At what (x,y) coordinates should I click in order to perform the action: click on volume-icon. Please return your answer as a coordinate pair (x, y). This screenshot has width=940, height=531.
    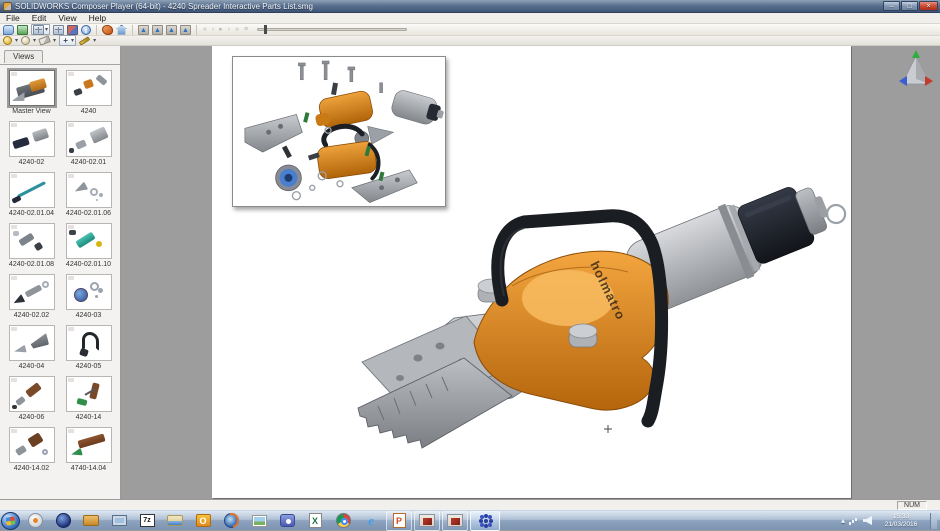
    Looking at the image, I should click on (867, 520).